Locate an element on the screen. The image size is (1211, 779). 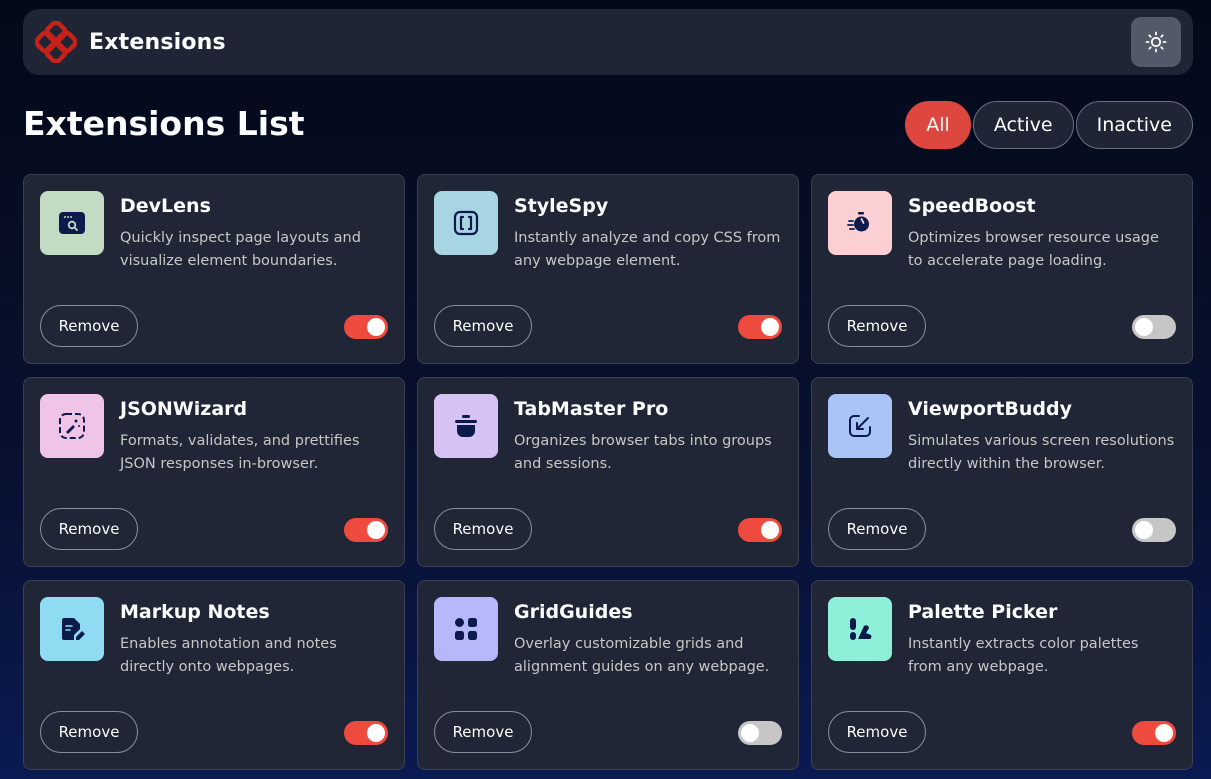
filter-all-button: All is located at coordinates (938, 125).